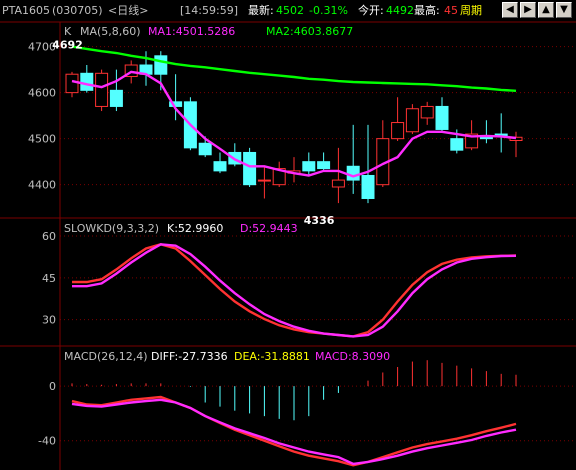 This screenshot has width=576, height=470. Describe the element at coordinates (319, 220) in the screenshot. I see `price-annotation: 4336` at that location.